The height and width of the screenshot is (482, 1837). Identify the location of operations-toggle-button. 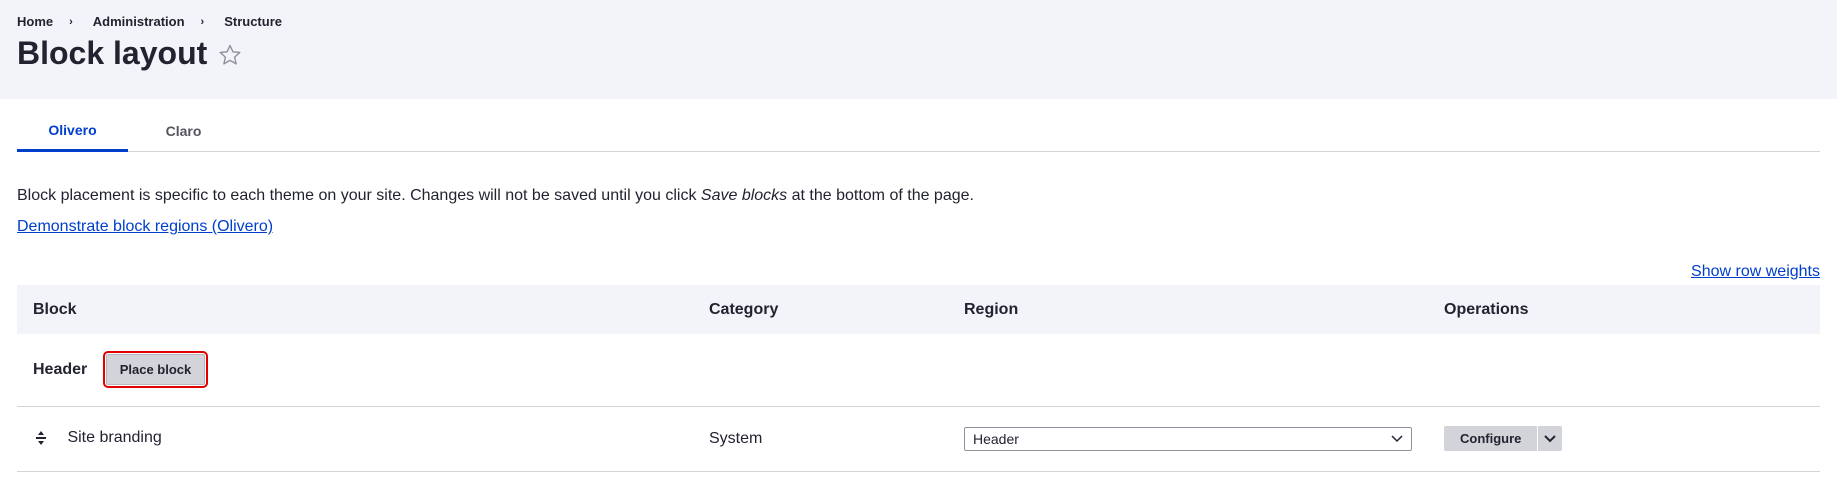
(1550, 438).